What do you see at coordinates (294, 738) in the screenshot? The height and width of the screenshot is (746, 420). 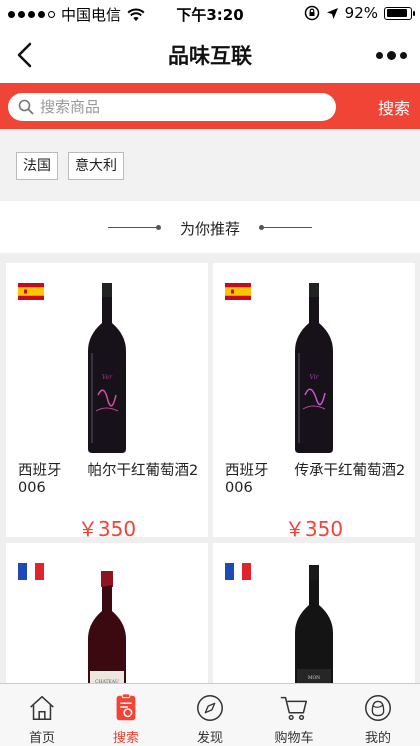 I see `tab-label: 购物车` at bounding box center [294, 738].